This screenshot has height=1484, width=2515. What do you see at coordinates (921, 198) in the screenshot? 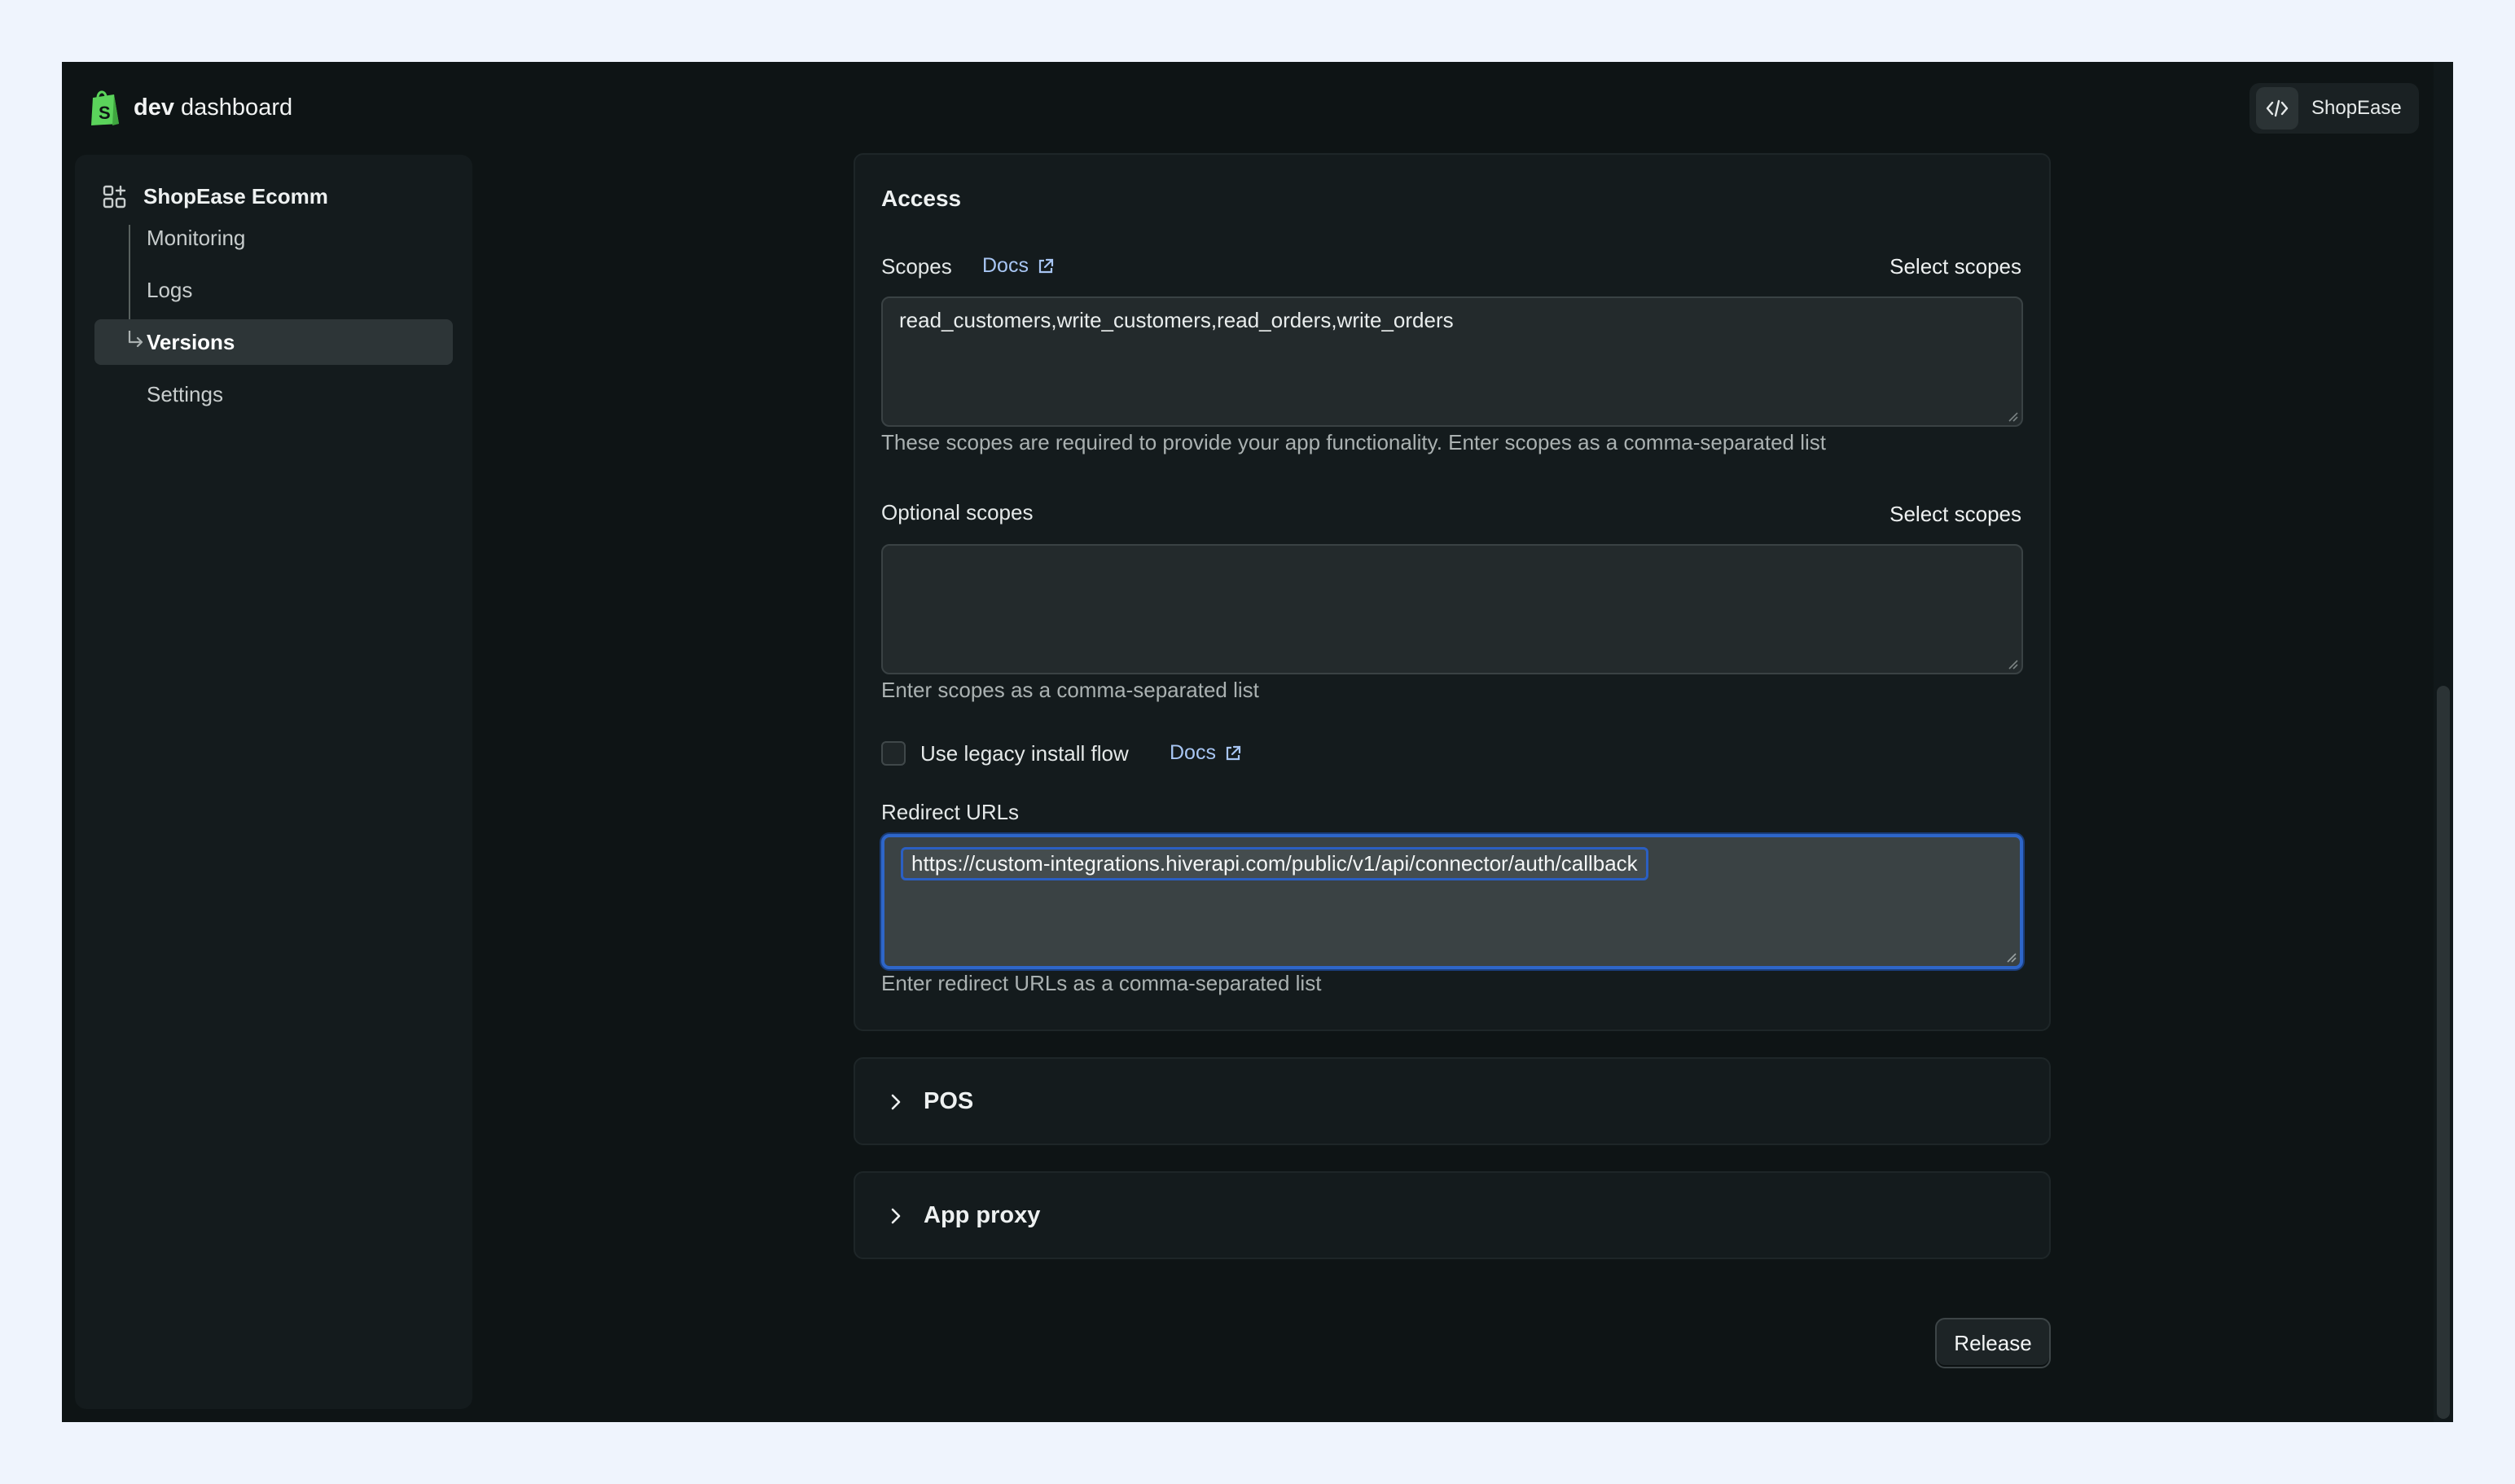
I see `access-title: Access` at bounding box center [921, 198].